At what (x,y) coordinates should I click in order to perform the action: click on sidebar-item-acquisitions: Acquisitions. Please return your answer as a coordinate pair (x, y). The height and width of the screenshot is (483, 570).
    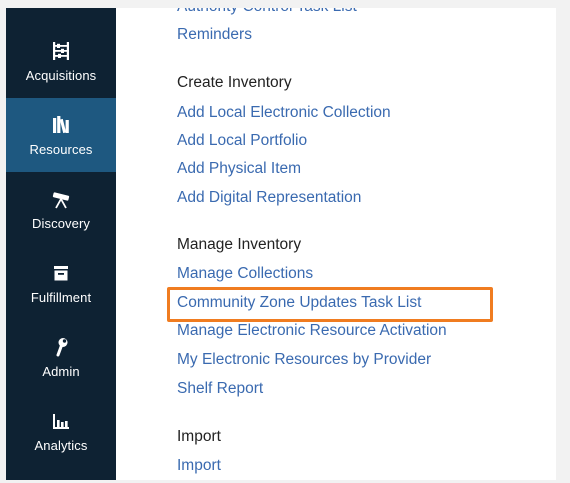
    Looking at the image, I should click on (61, 61).